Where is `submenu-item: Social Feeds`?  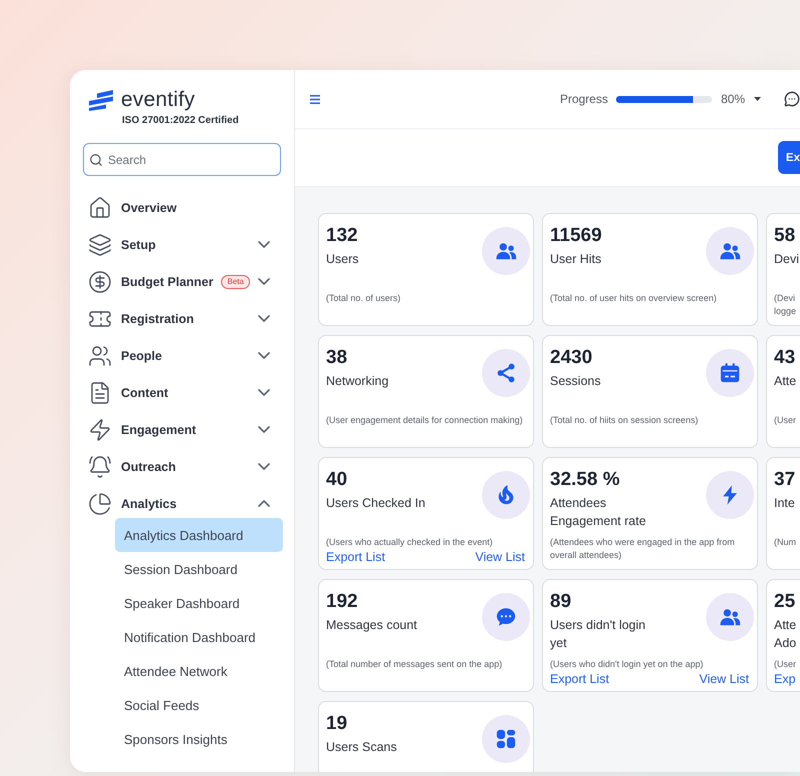
submenu-item: Social Feeds is located at coordinates (199, 705).